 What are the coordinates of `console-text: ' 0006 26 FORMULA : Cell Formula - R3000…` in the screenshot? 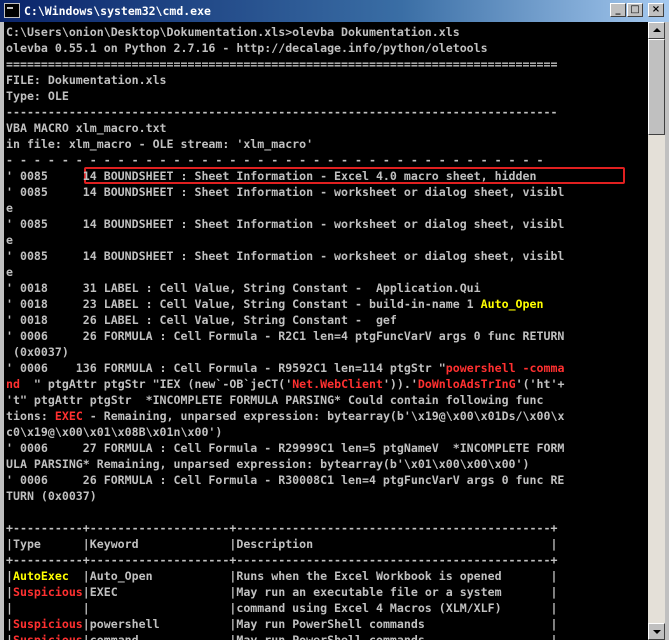 It's located at (285, 480).